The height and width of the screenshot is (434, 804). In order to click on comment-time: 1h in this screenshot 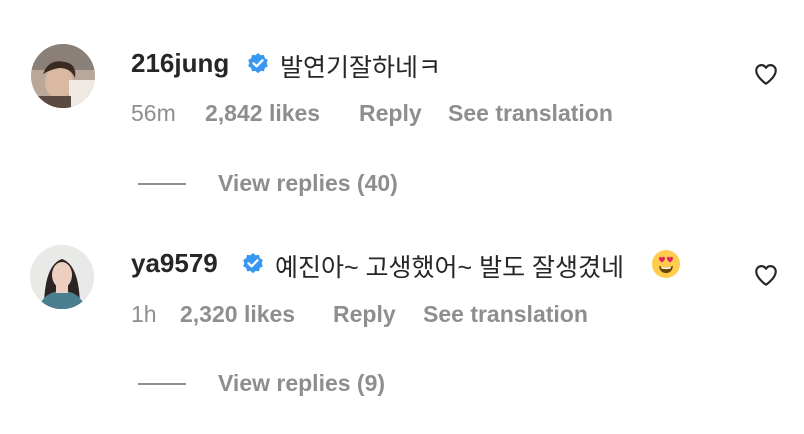, I will do `click(144, 314)`.